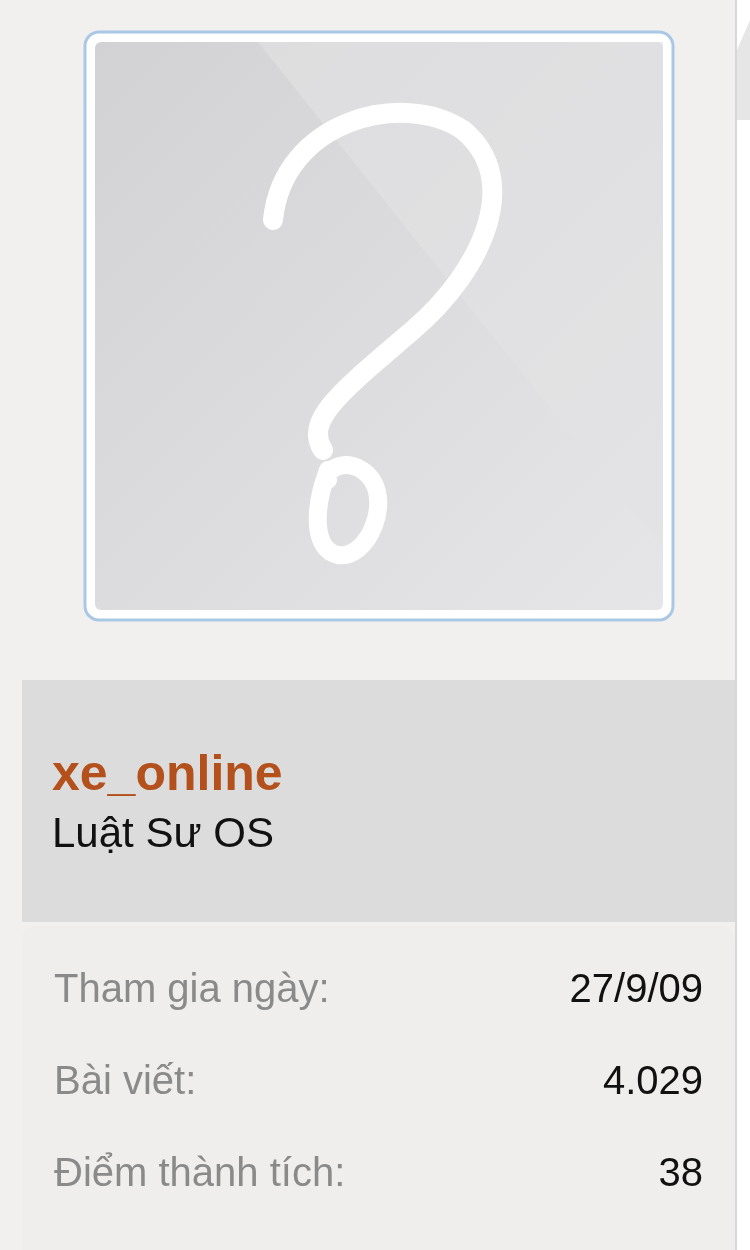 This screenshot has width=750, height=1250. What do you see at coordinates (192, 988) in the screenshot?
I see `stat-label: Tham gia ngày:` at bounding box center [192, 988].